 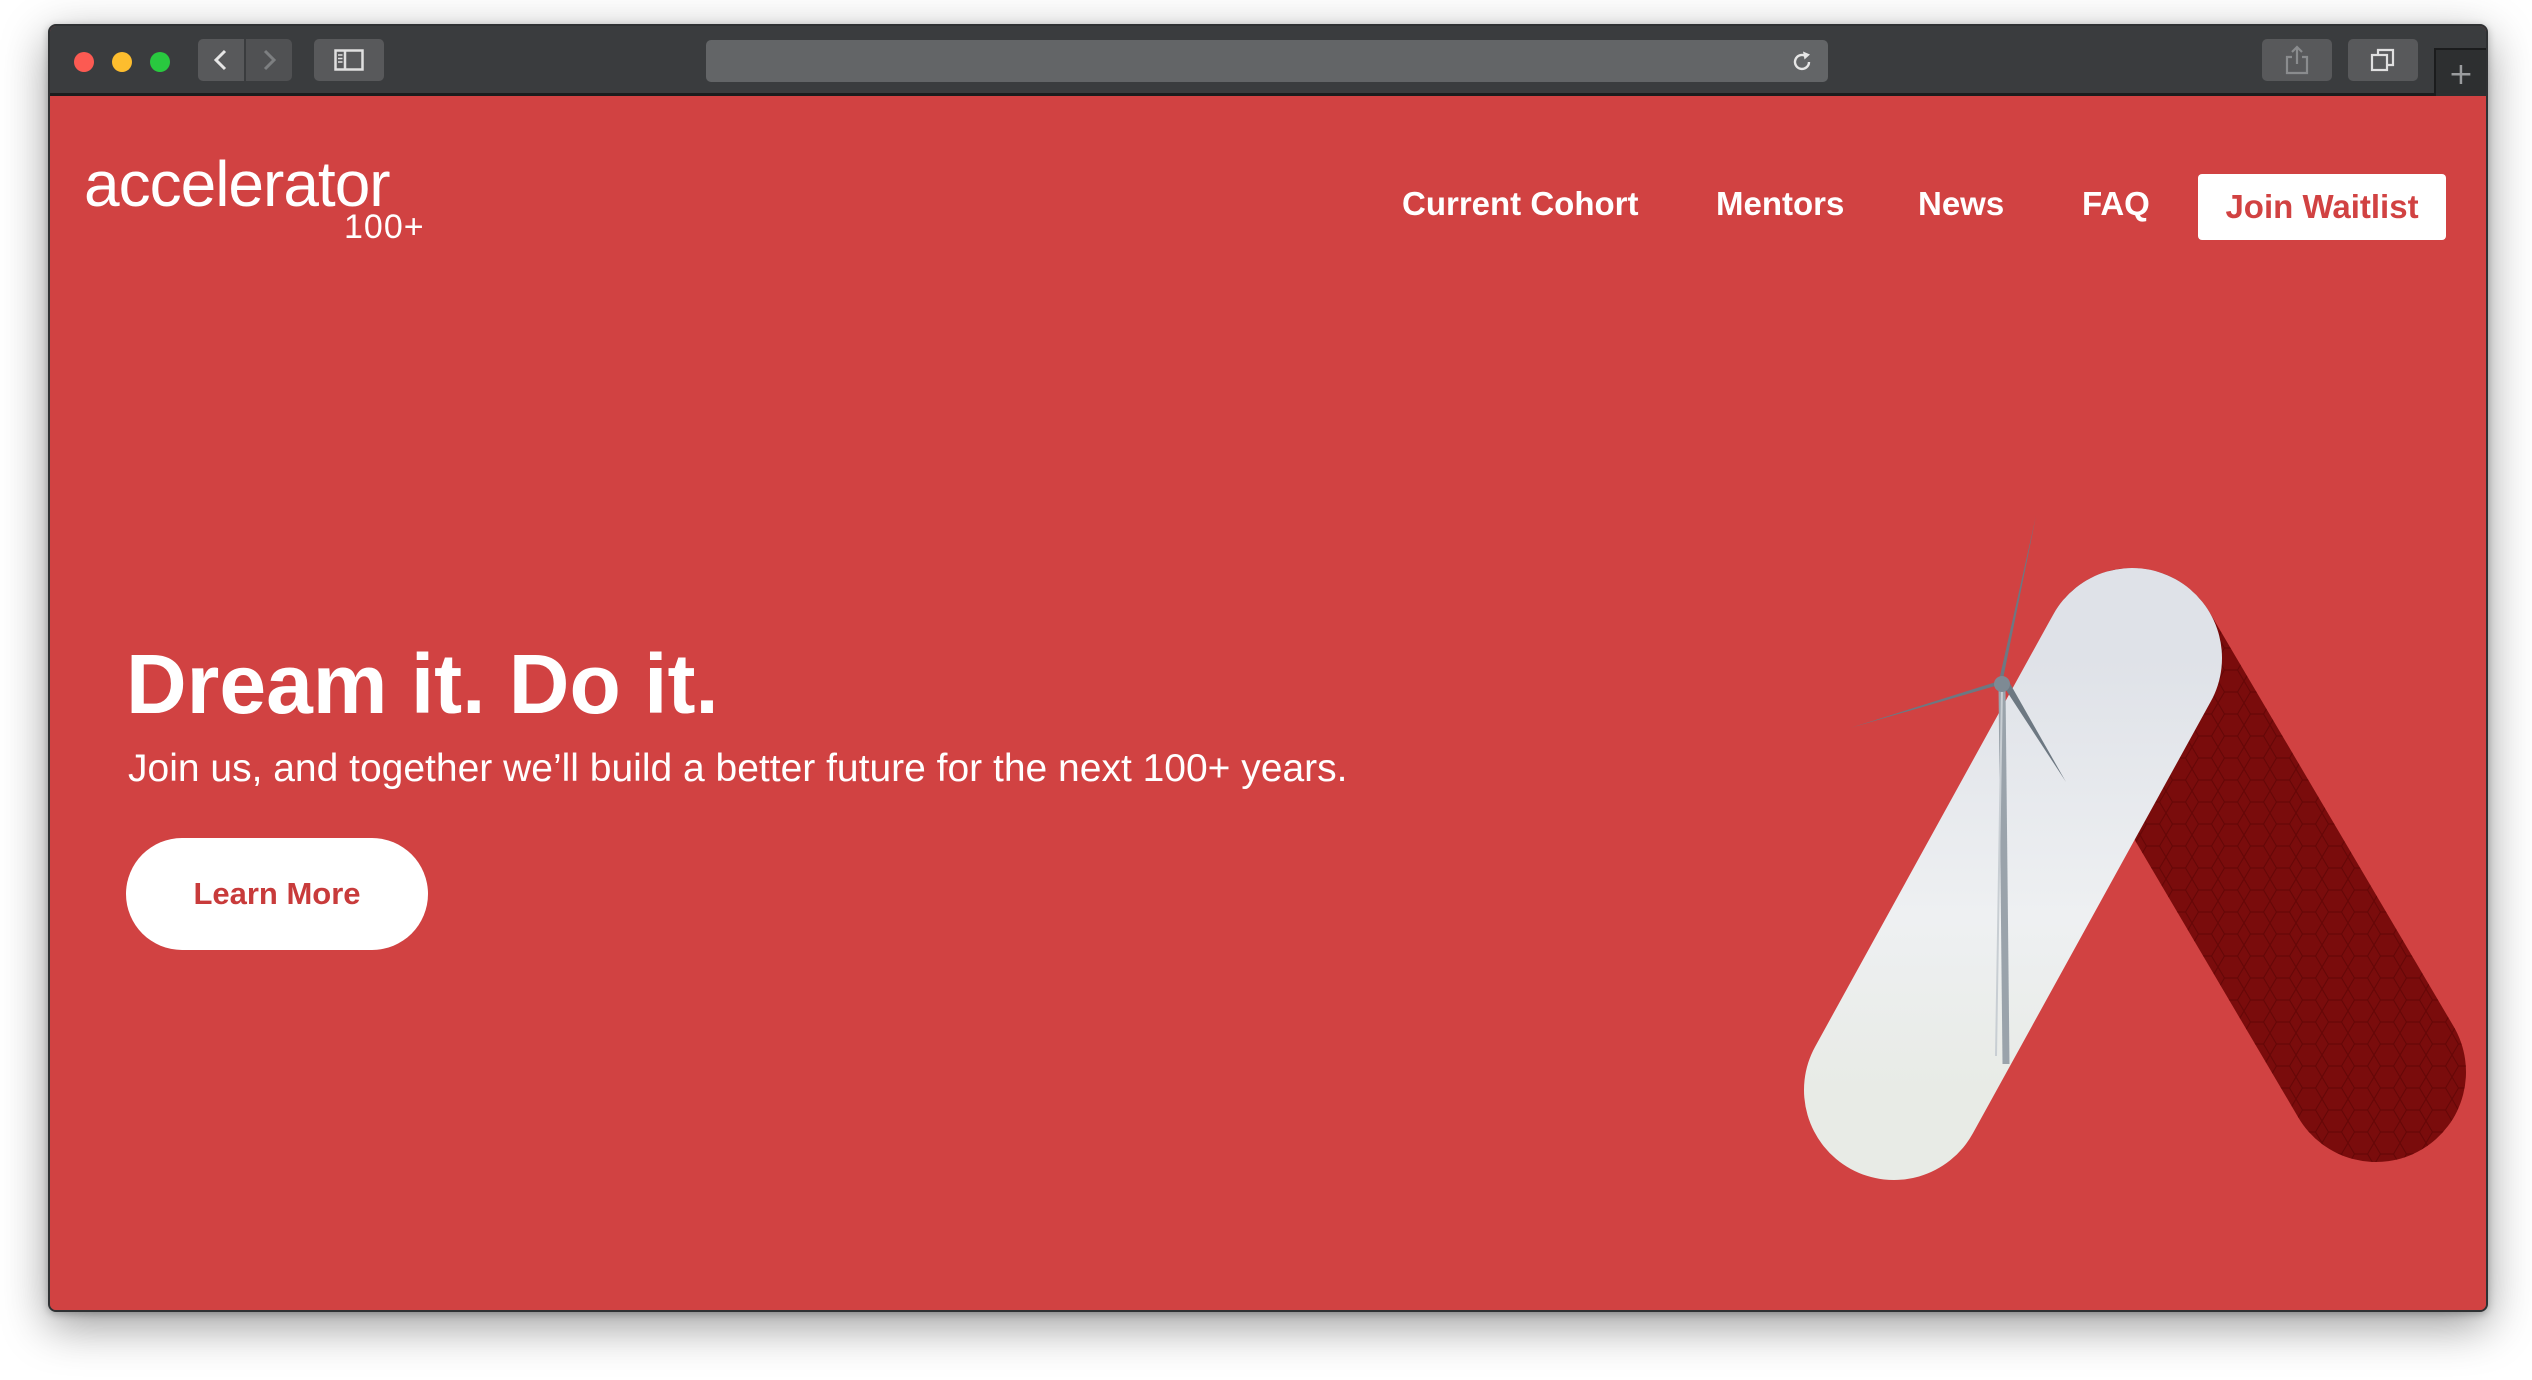 I want to click on hero-headline: Dream it. Do it., so click(x=422, y=684).